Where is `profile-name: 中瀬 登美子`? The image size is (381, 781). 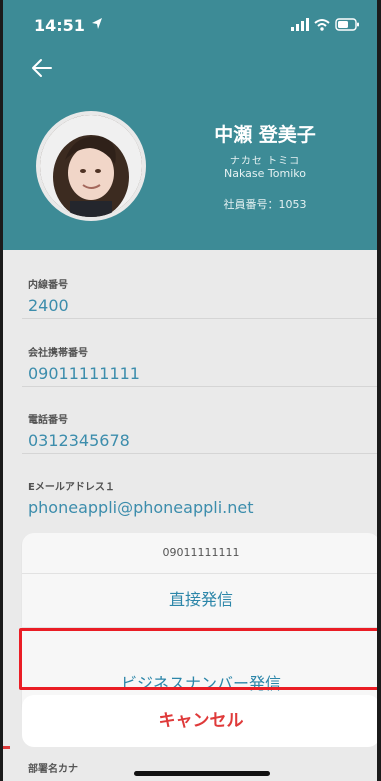
profile-name: 中瀬 登美子 is located at coordinates (265, 135).